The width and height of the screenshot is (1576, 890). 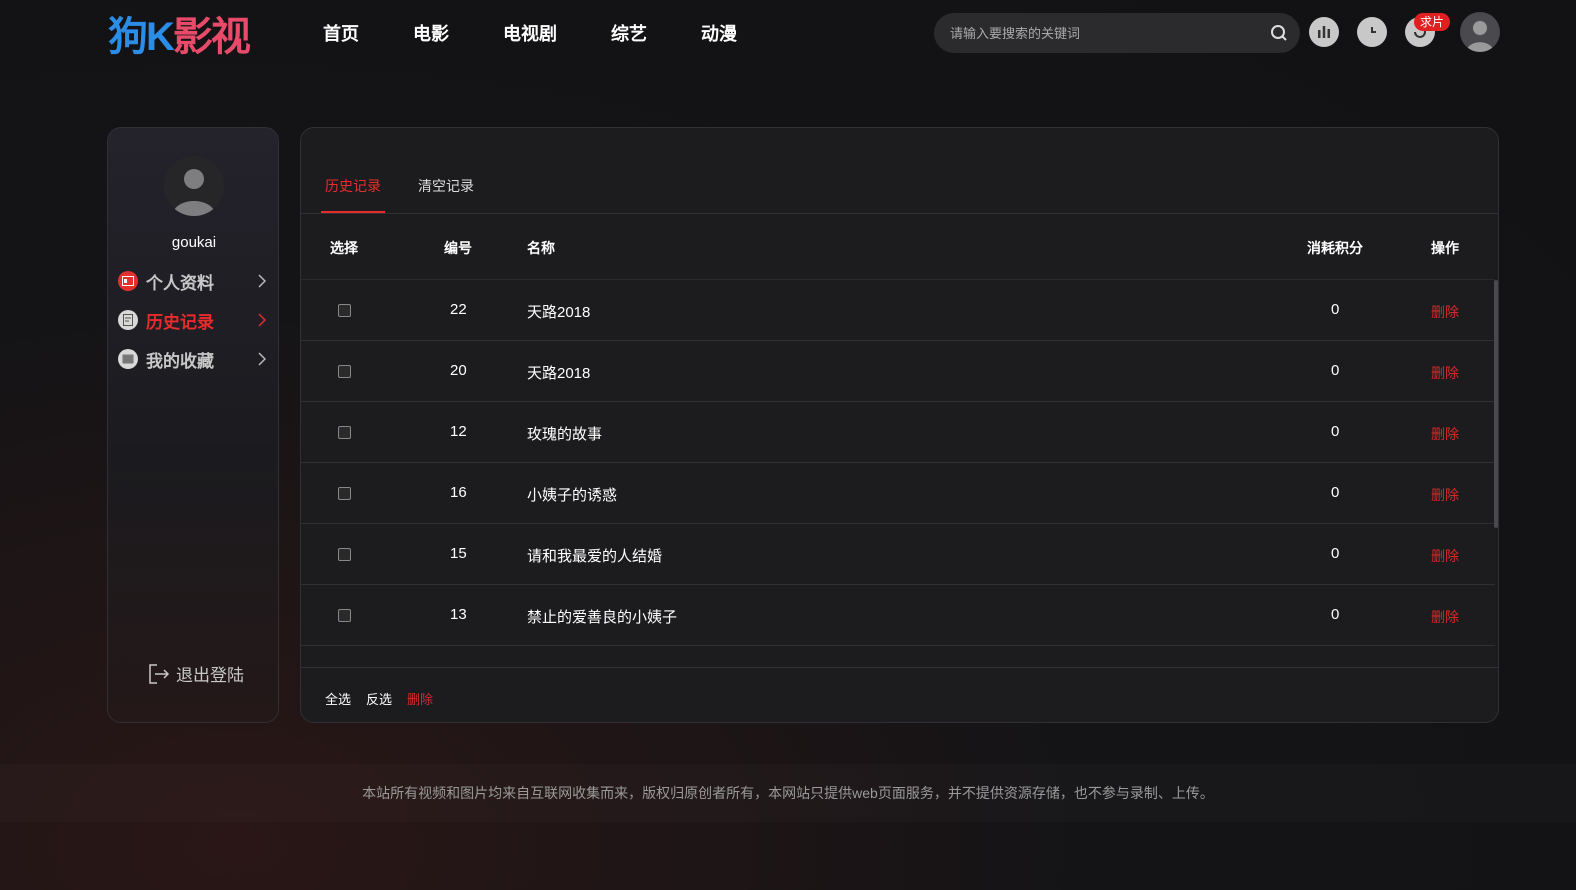 What do you see at coordinates (898, 554) in the screenshot?
I see `table-row: 15 请和我最爱的人结婚 0 删除` at bounding box center [898, 554].